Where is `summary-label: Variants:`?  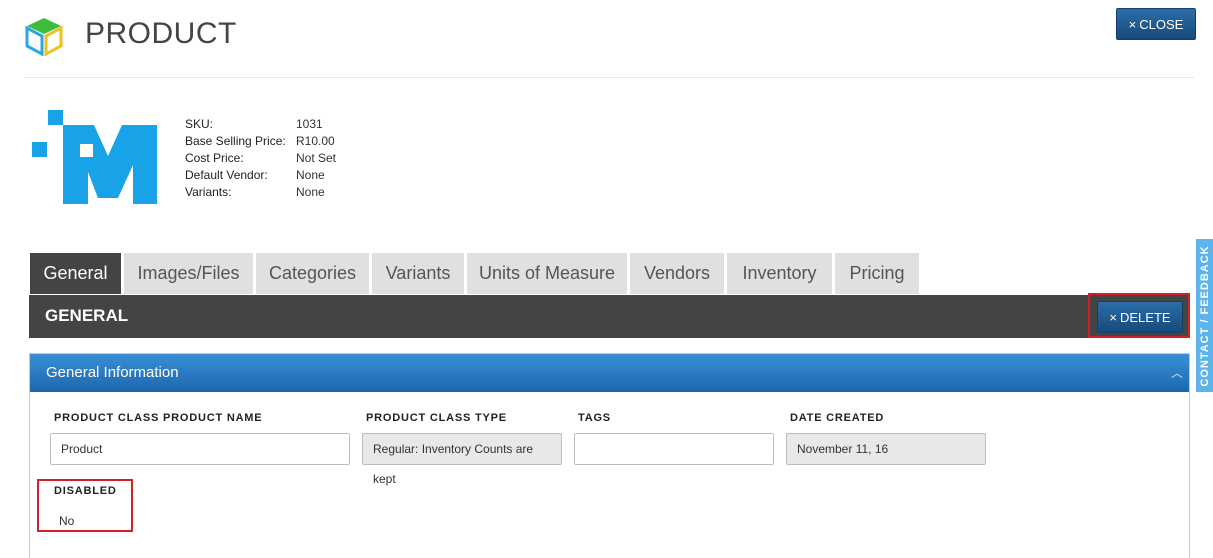
summary-label: Variants: is located at coordinates (208, 192).